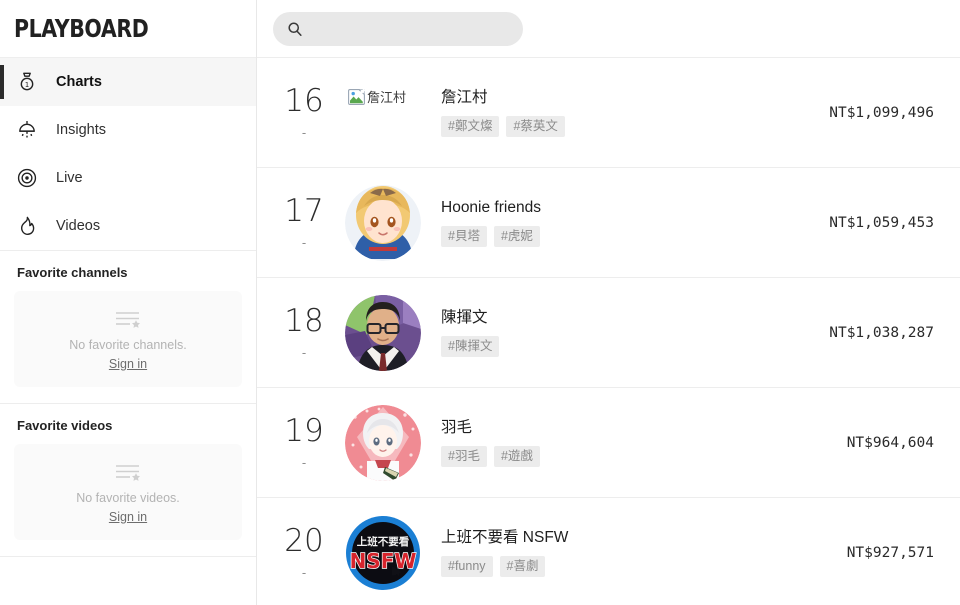  Describe the element at coordinates (128, 556) in the screenshot. I see `sidebar-divider` at that location.